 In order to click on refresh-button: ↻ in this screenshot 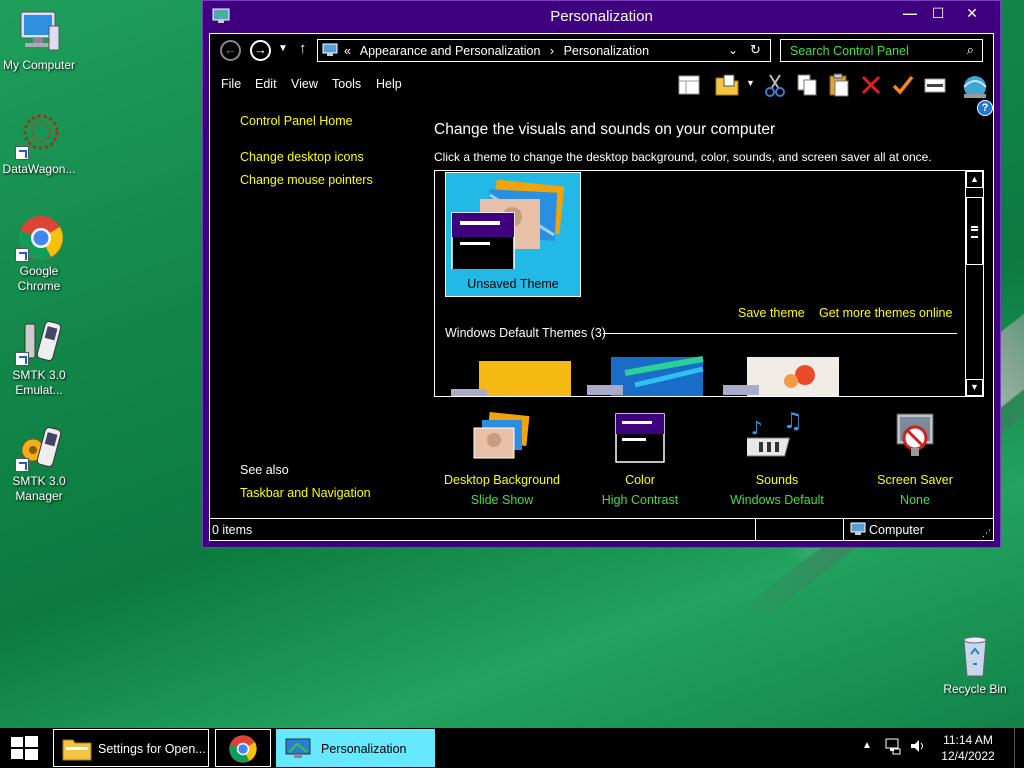, I will do `click(755, 50)`.